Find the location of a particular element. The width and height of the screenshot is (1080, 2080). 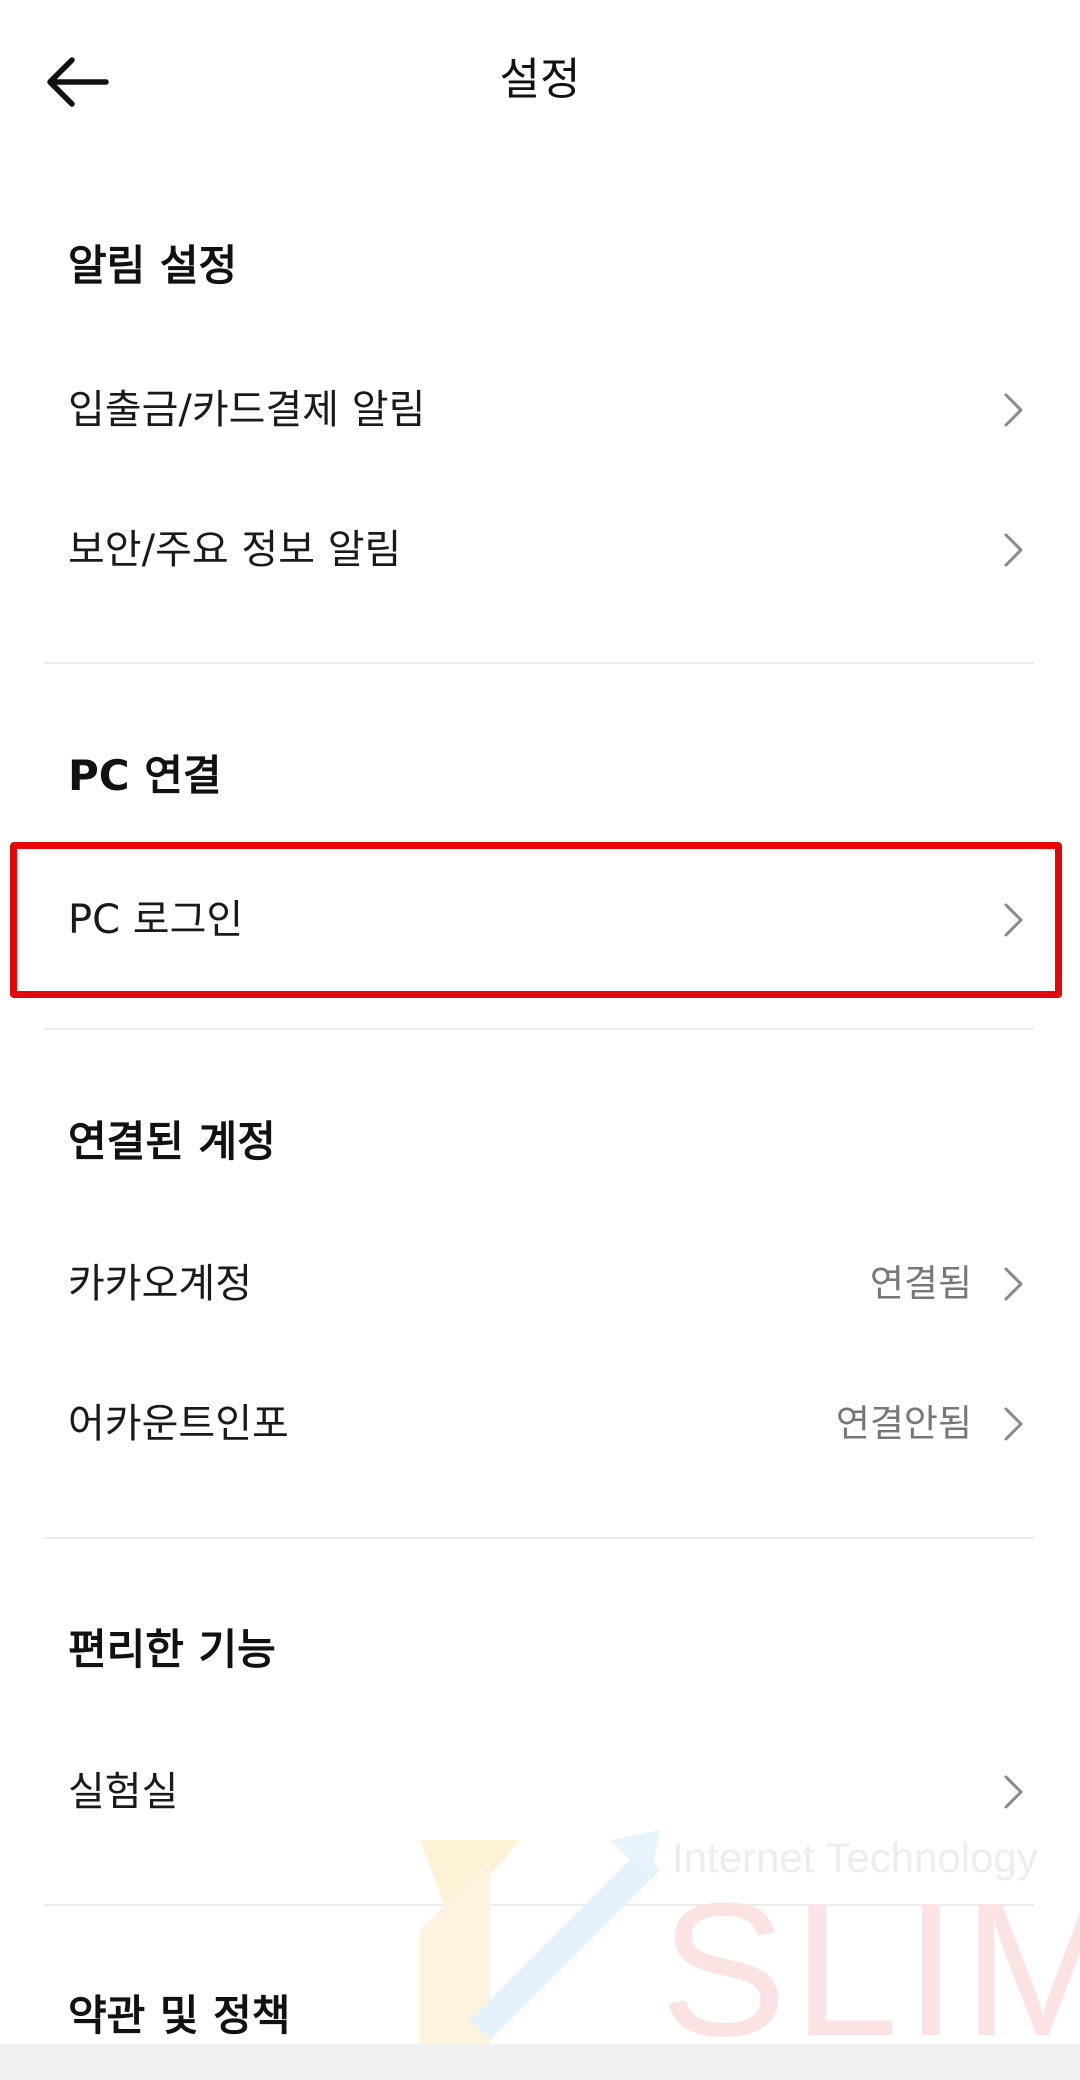

menu-item-pc-login: PC 로그인 is located at coordinates (540, 920).